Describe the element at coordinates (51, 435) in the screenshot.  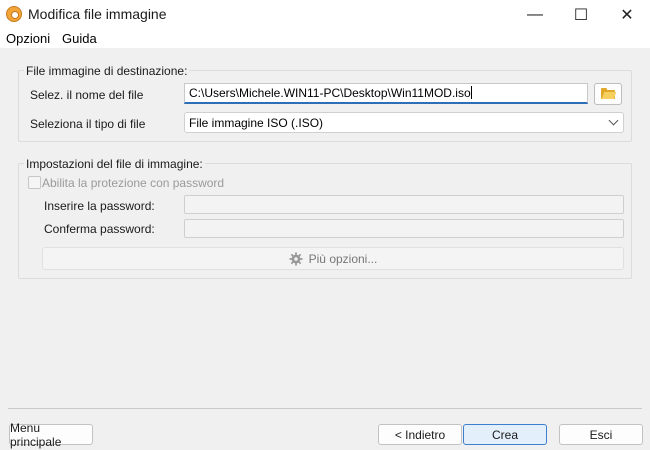
I see `main-menu-button: Menu principale` at that location.